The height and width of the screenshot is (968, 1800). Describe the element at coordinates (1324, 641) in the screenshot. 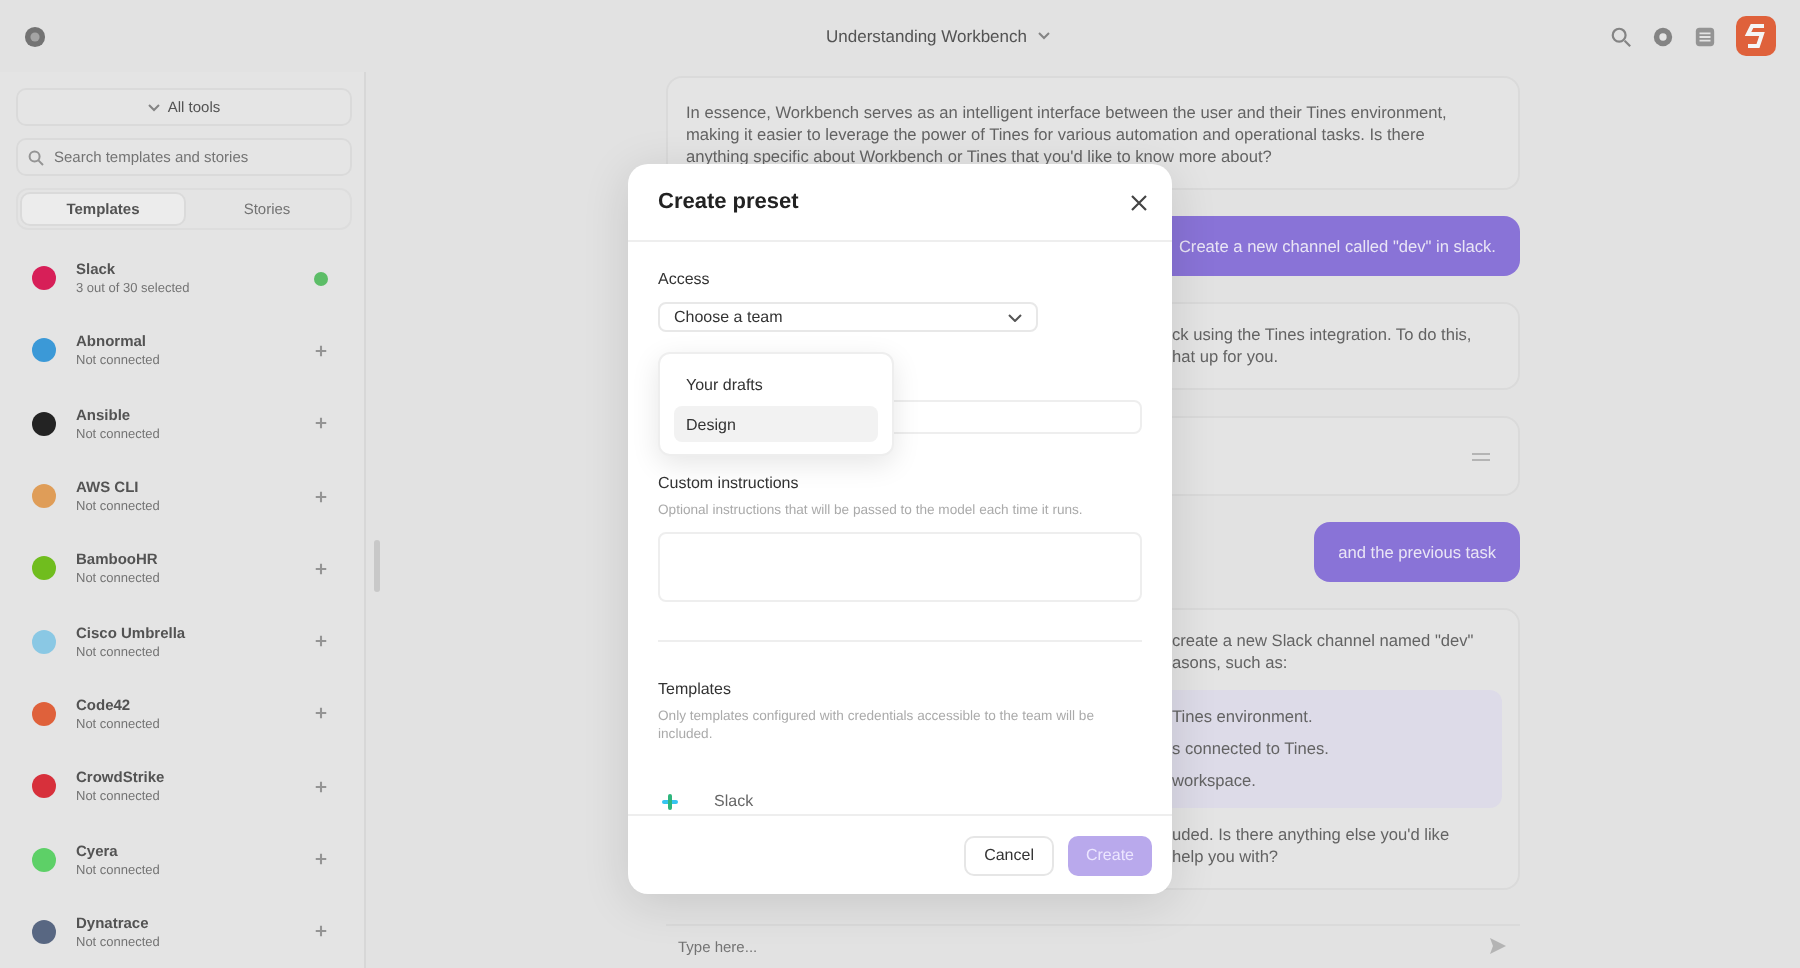

I see `message-text: create a new Slack channel named "dev"` at that location.